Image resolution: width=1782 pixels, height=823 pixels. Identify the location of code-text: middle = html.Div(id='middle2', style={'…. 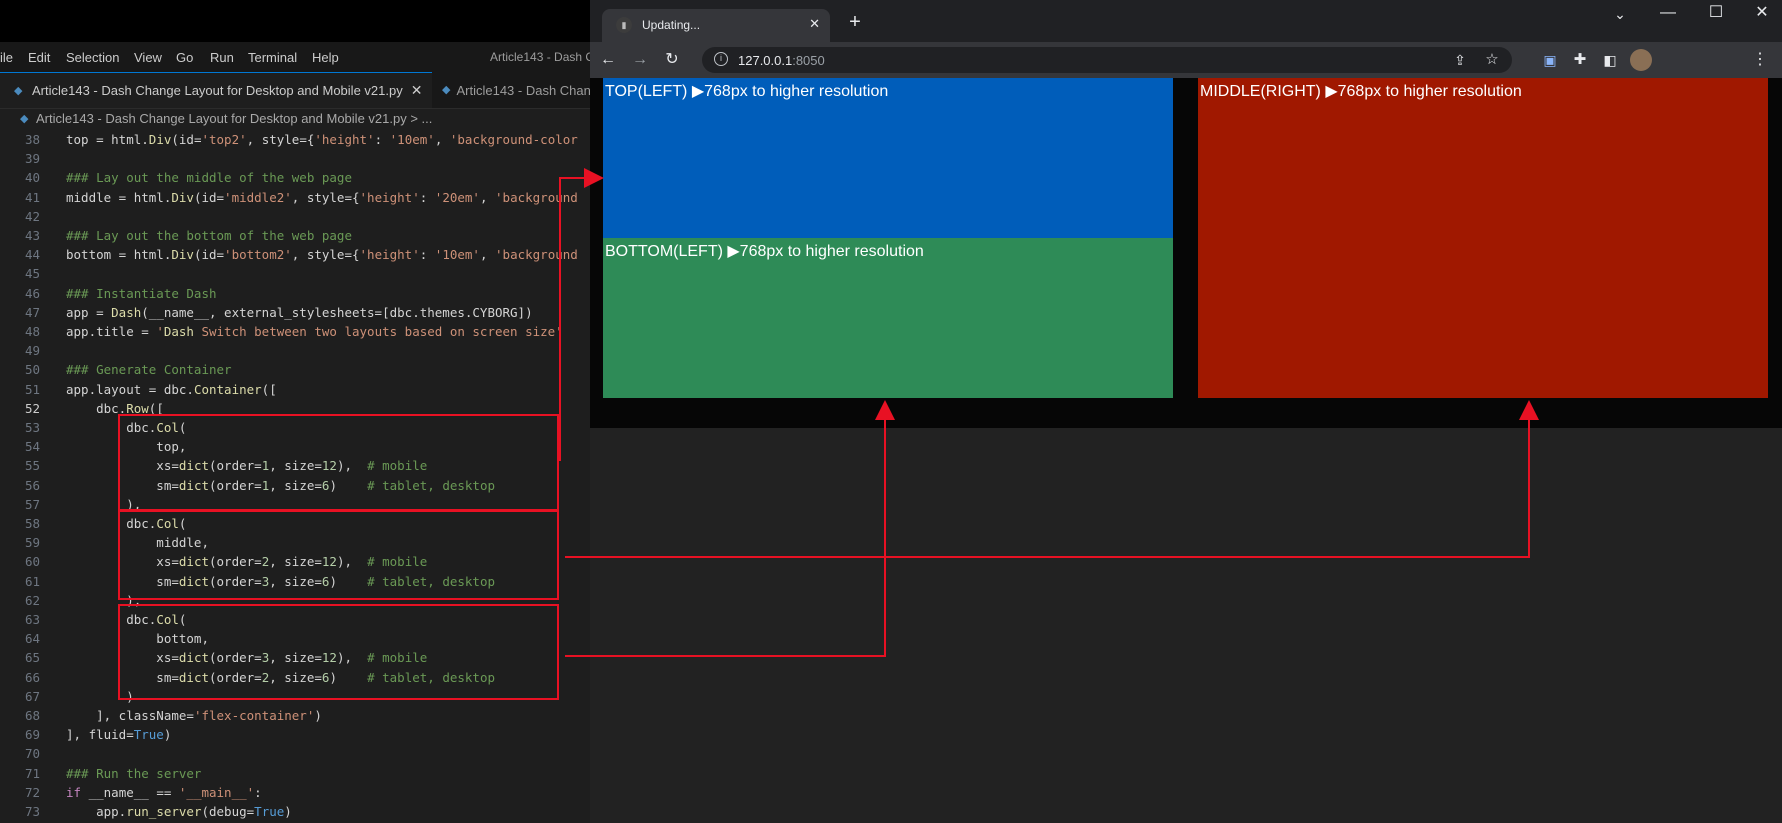
(322, 197).